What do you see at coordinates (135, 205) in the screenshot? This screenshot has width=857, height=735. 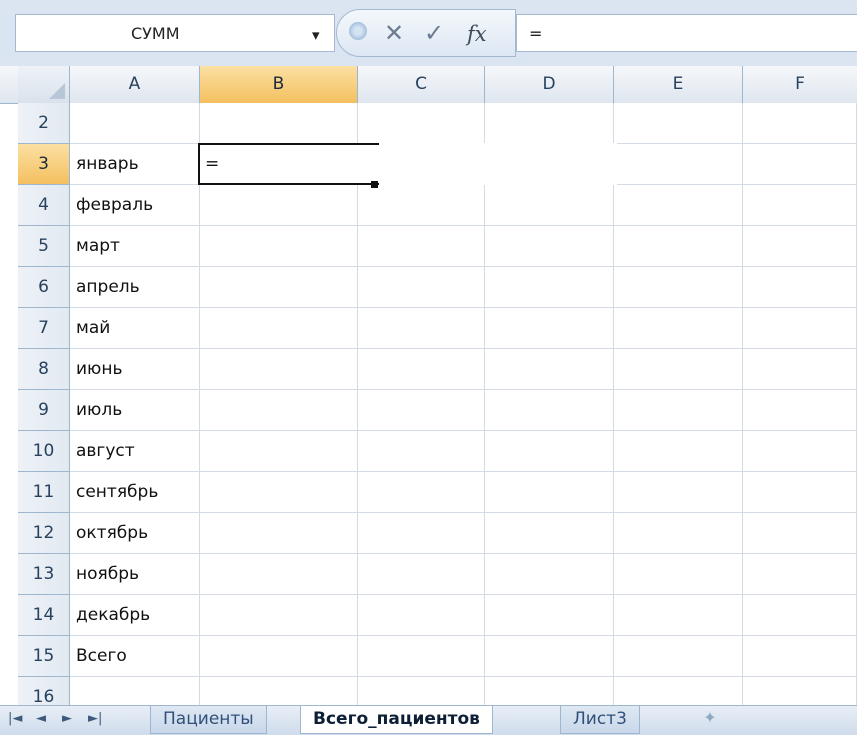 I see `cell-a: февраль` at bounding box center [135, 205].